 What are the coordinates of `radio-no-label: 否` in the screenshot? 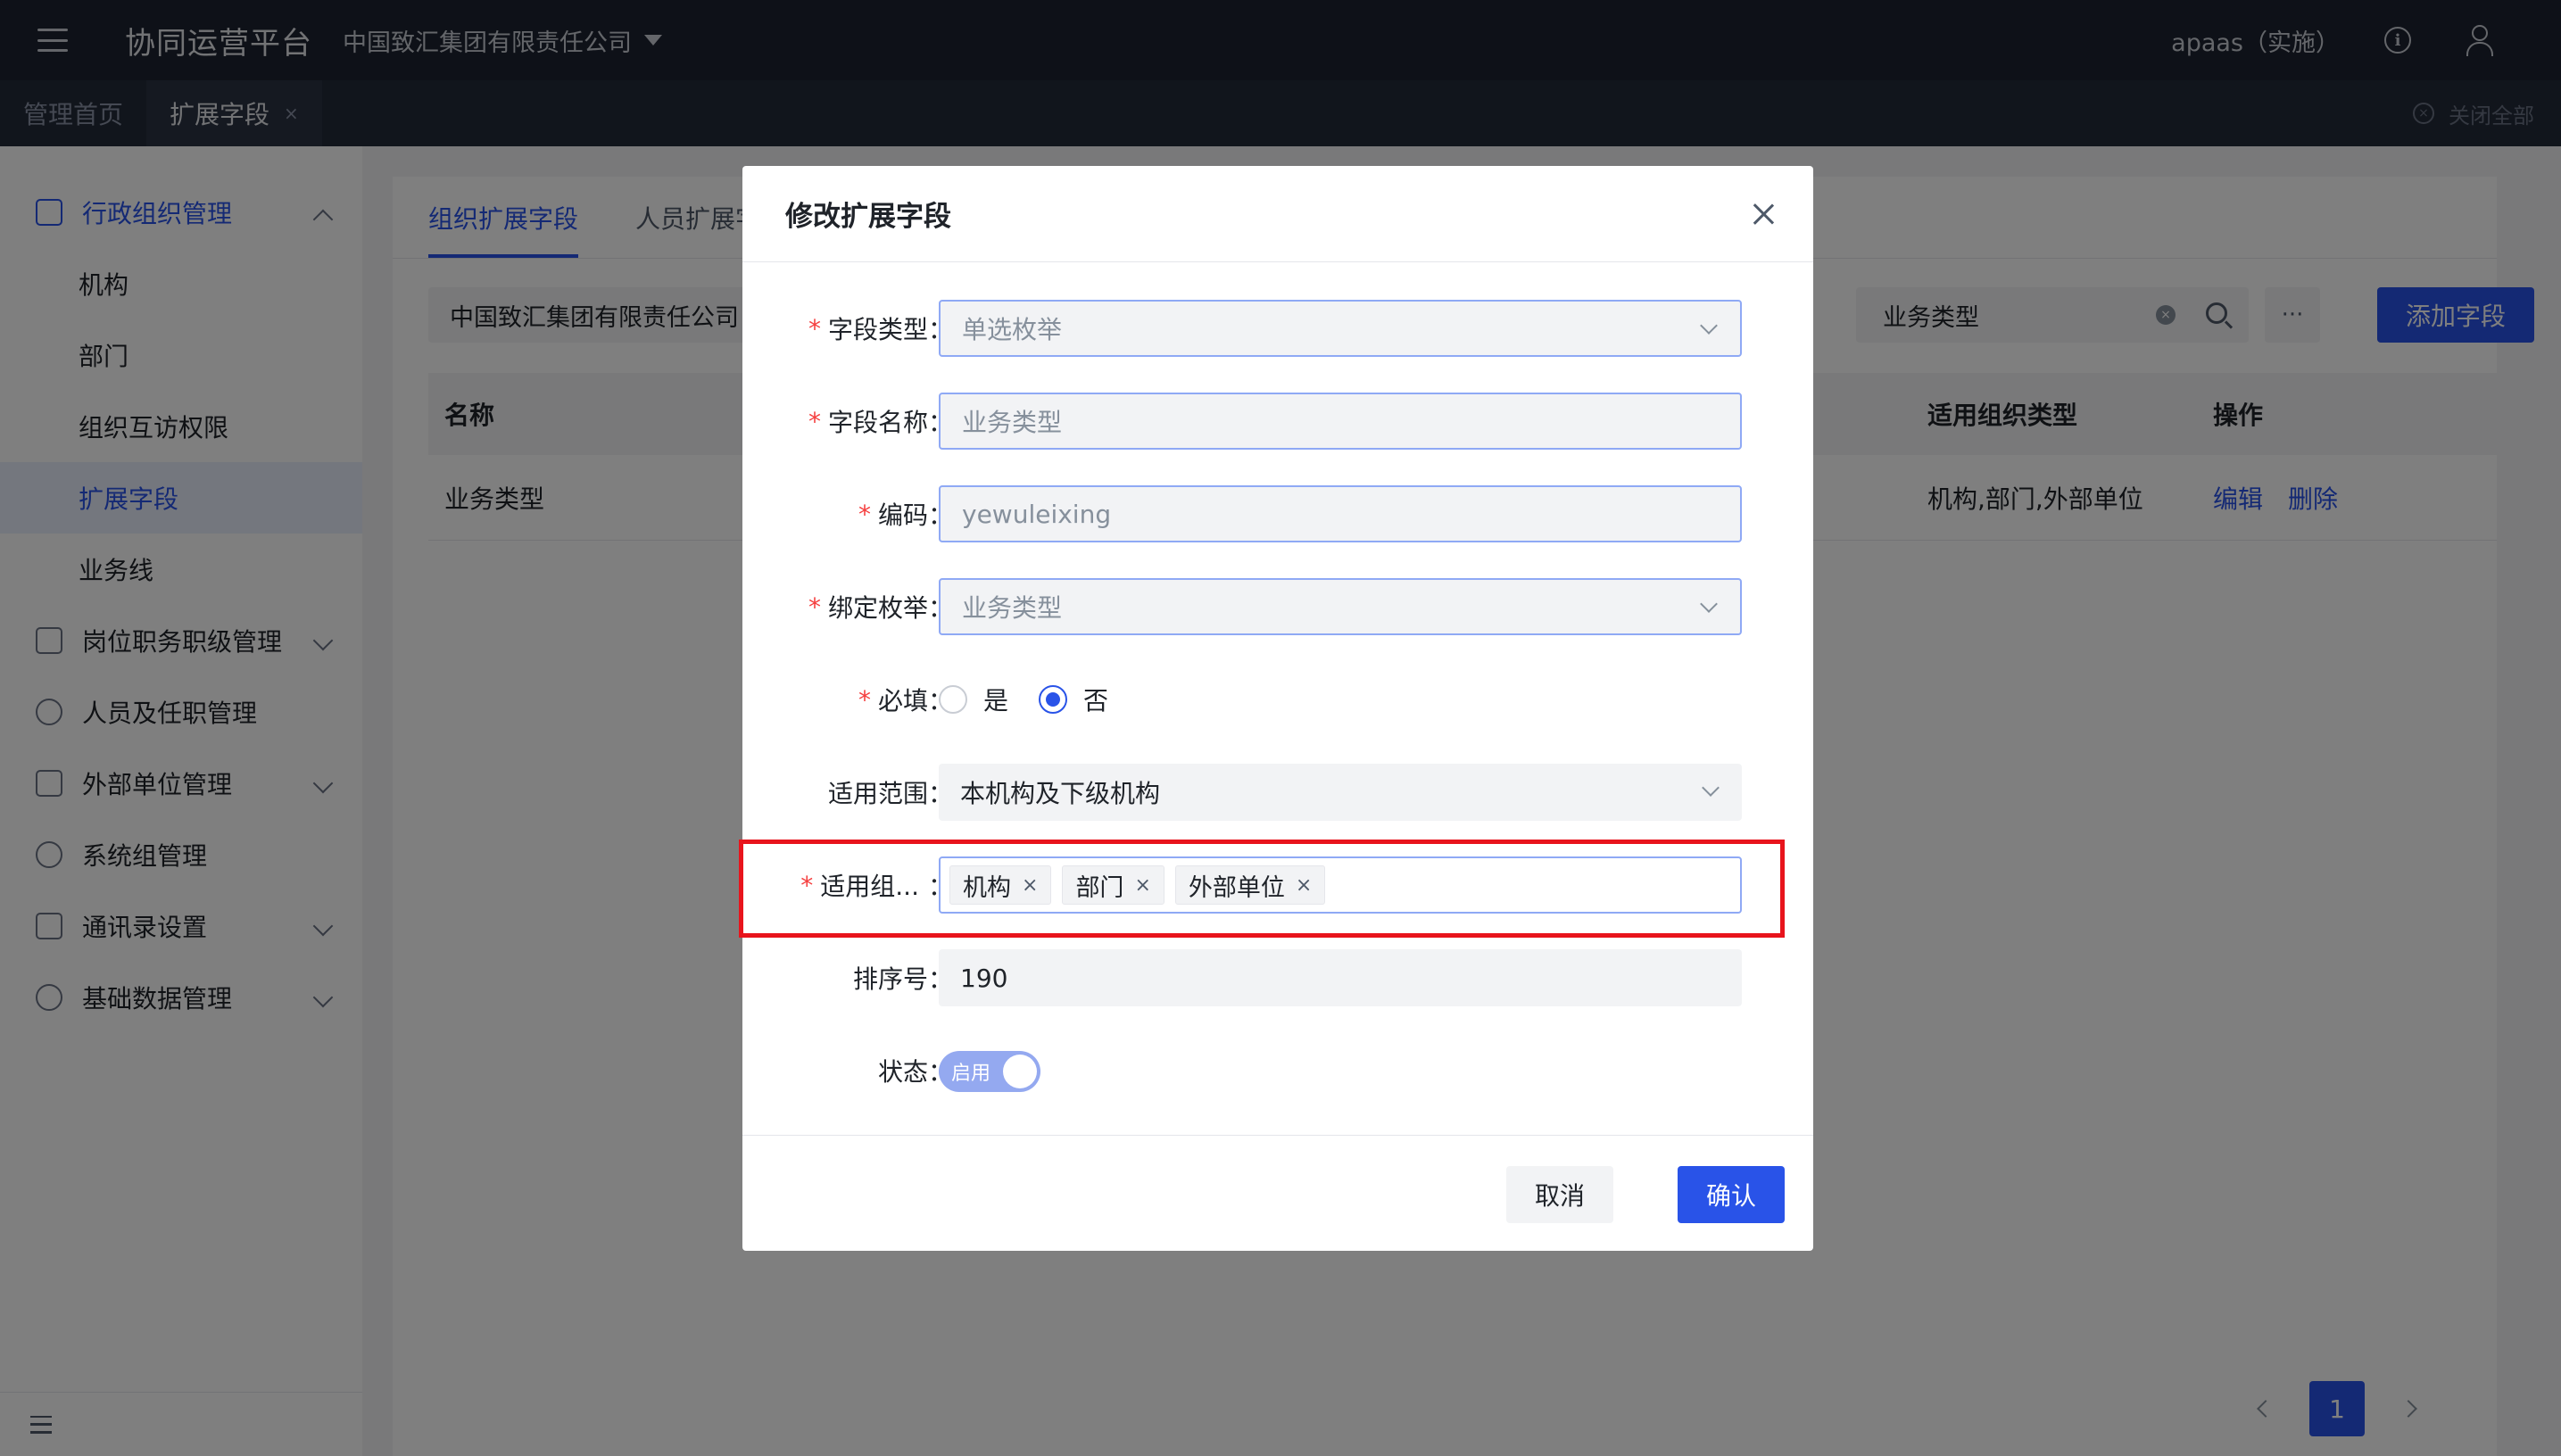 It's located at (1095, 699).